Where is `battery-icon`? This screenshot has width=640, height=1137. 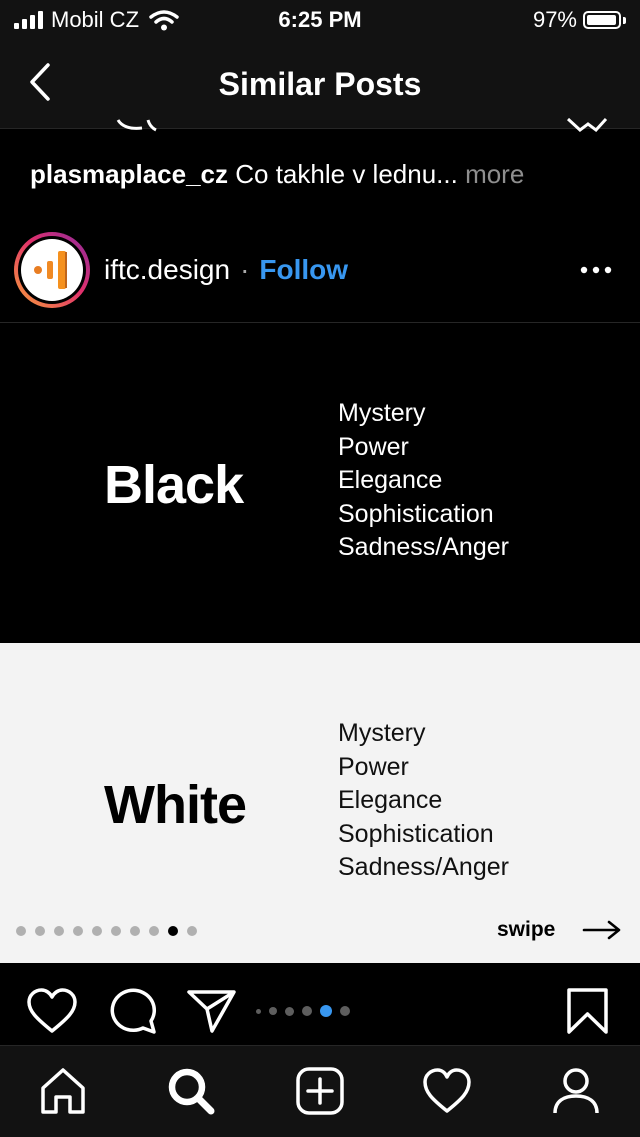 battery-icon is located at coordinates (602, 20).